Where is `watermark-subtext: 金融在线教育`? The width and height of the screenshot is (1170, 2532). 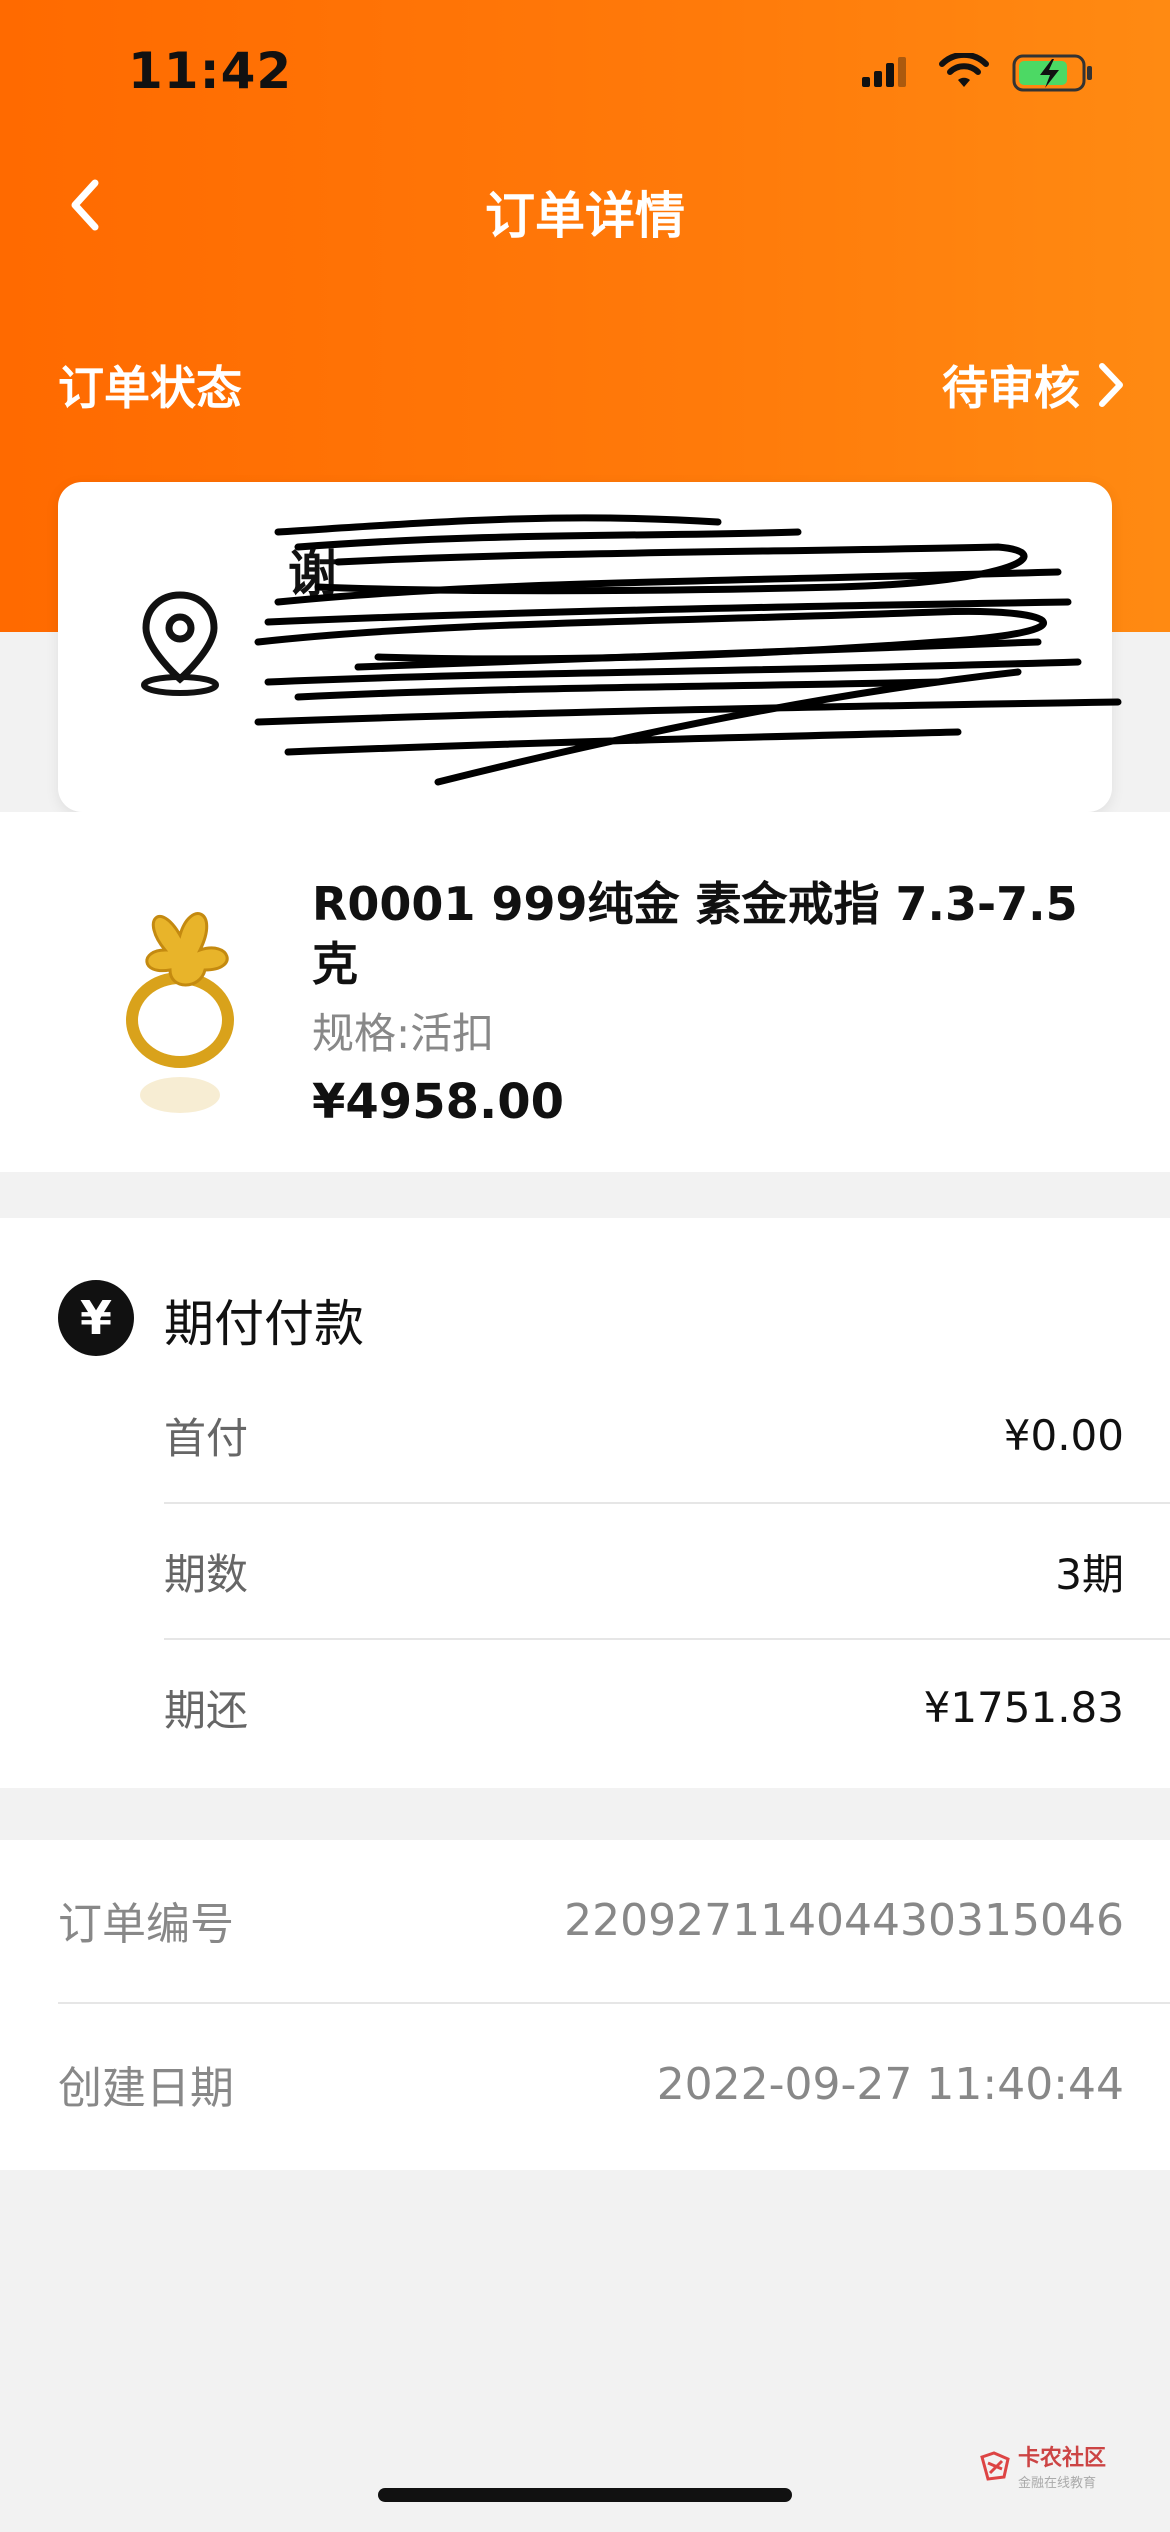 watermark-subtext: 金融在线教育 is located at coordinates (1056, 2483).